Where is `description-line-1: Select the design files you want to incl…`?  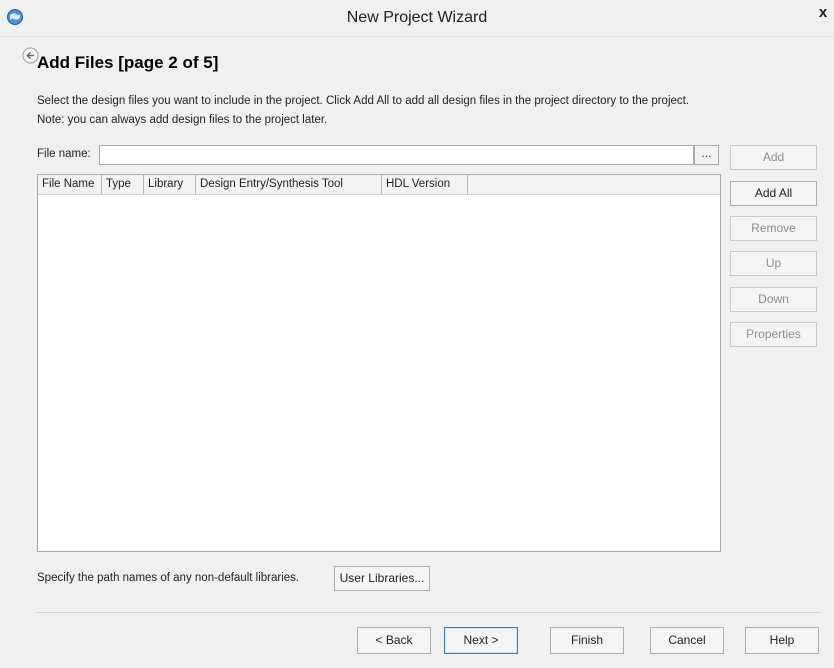 description-line-1: Select the design files you want to incl… is located at coordinates (363, 101).